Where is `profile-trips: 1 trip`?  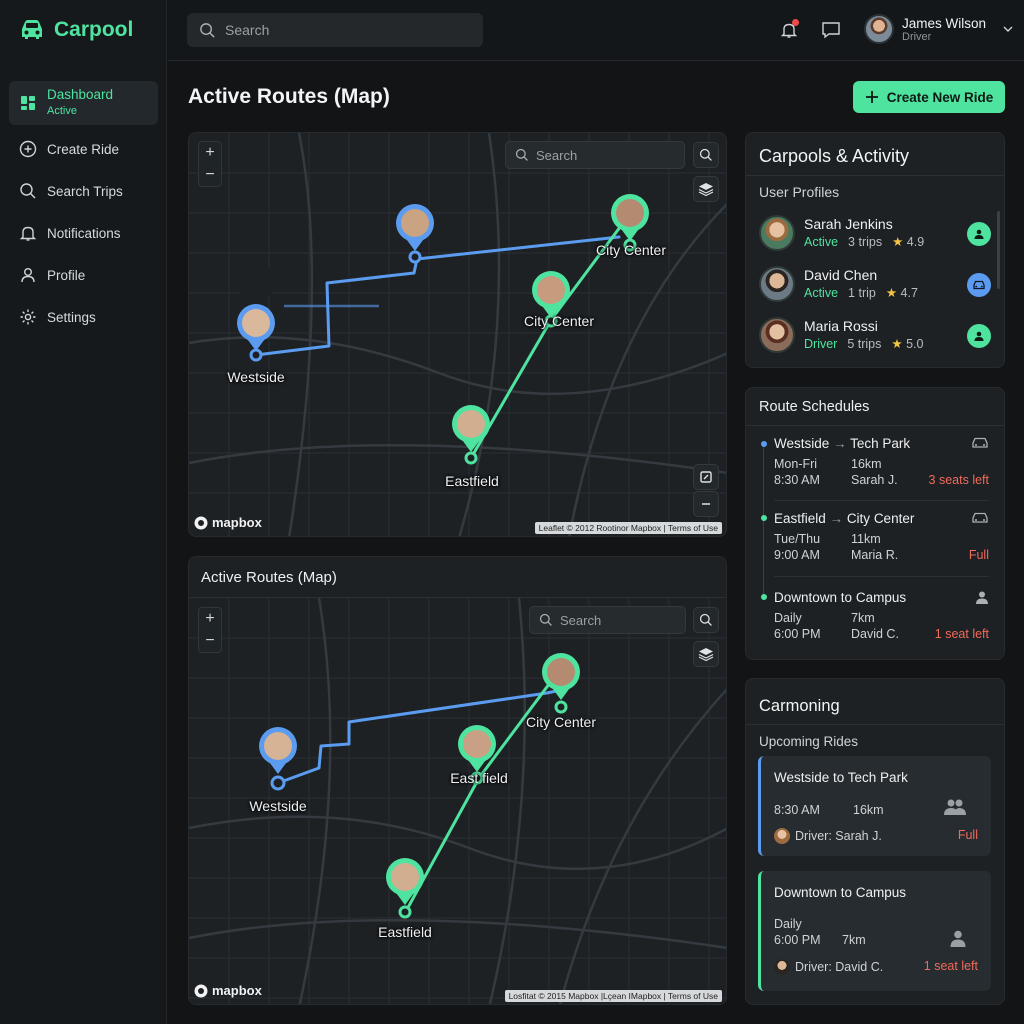 profile-trips: 1 trip is located at coordinates (862, 293).